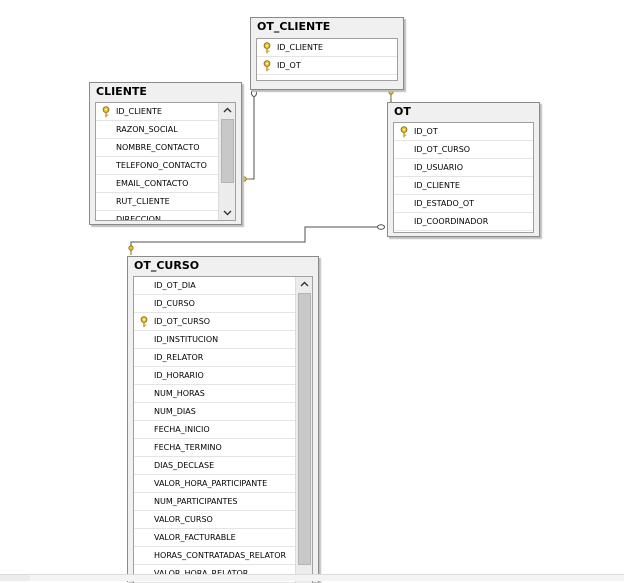 The width and height of the screenshot is (624, 583). I want to click on column-name: ID_CURSO, so click(174, 303).